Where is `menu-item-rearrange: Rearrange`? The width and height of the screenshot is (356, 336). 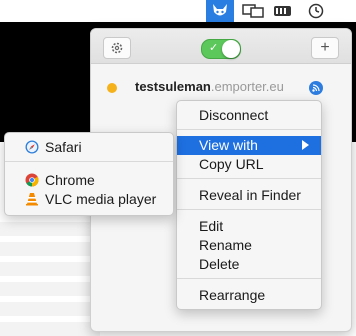
menu-item-rearrange: Rearrange is located at coordinates (249, 295).